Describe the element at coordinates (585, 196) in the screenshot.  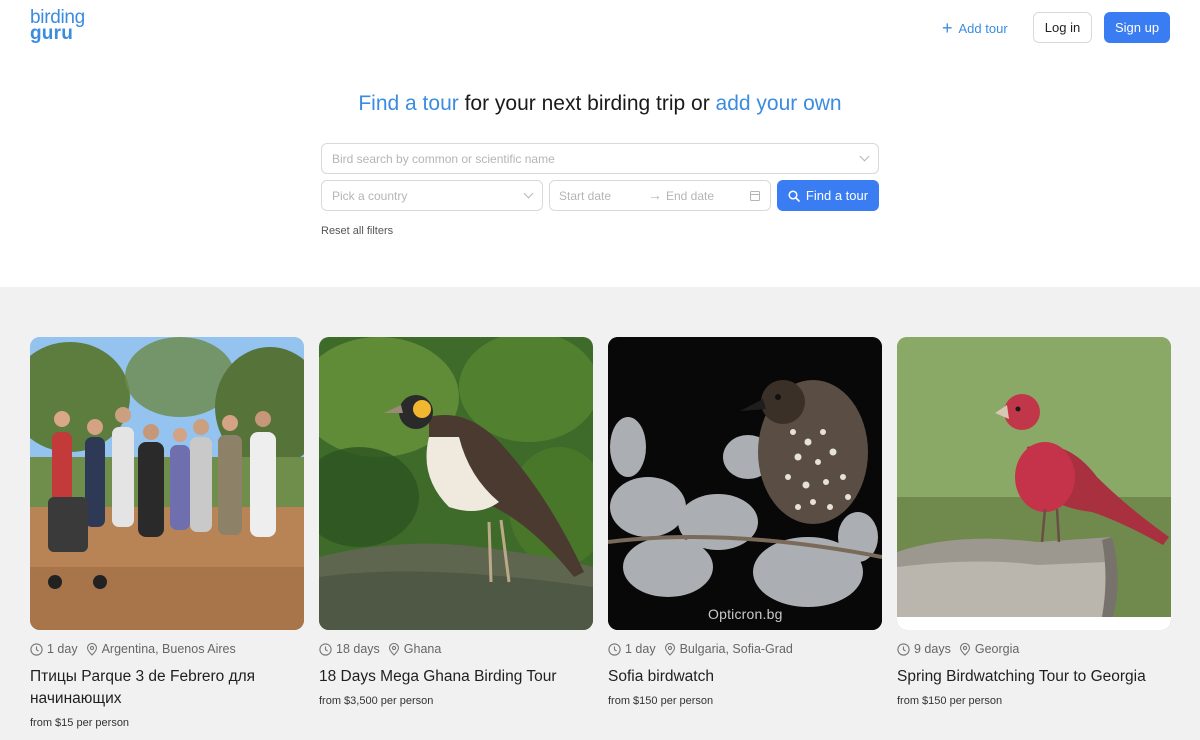
I see `start-date-field: Start date` at that location.